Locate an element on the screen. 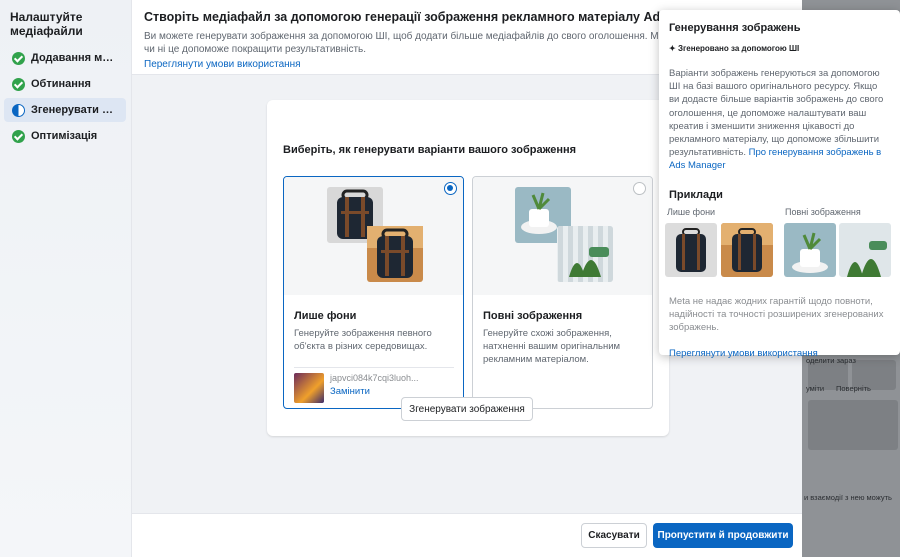  terms-link: Переглянути умови використання is located at coordinates (222, 64).